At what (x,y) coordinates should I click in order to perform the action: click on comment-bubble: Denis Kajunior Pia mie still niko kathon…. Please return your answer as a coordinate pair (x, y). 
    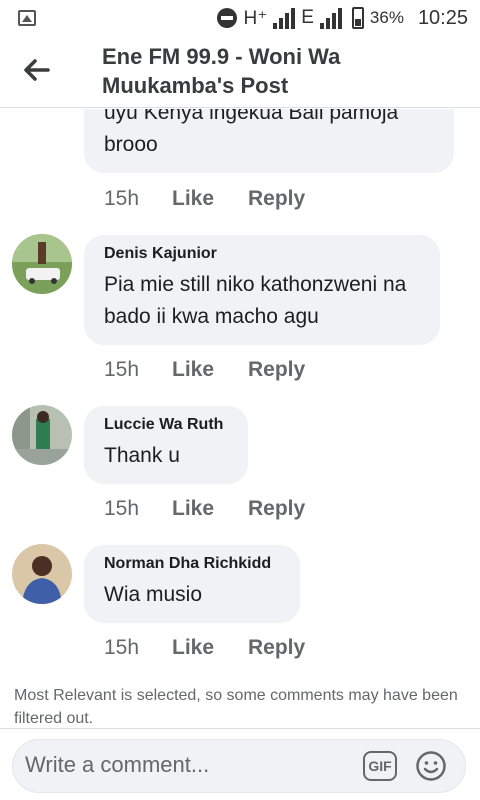
    Looking at the image, I should click on (262, 290).